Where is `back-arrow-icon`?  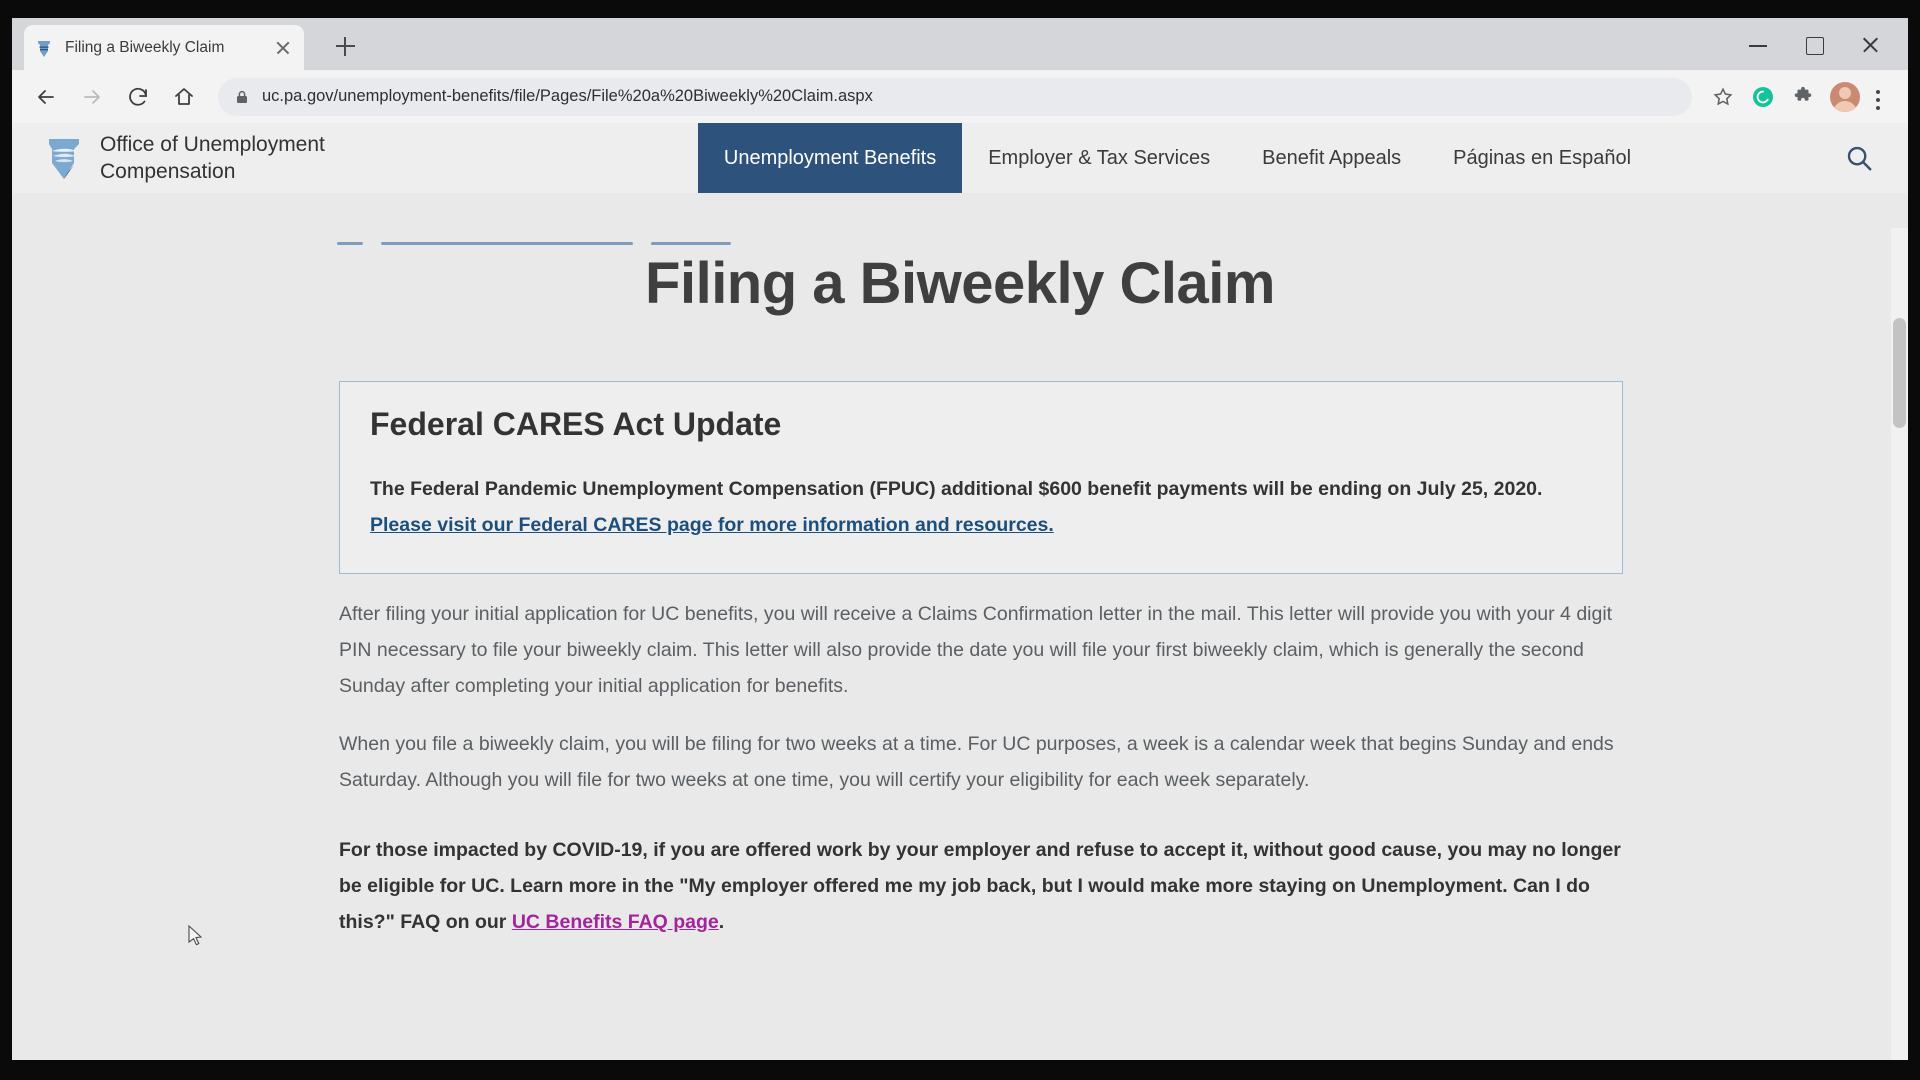
back-arrow-icon is located at coordinates (46, 97).